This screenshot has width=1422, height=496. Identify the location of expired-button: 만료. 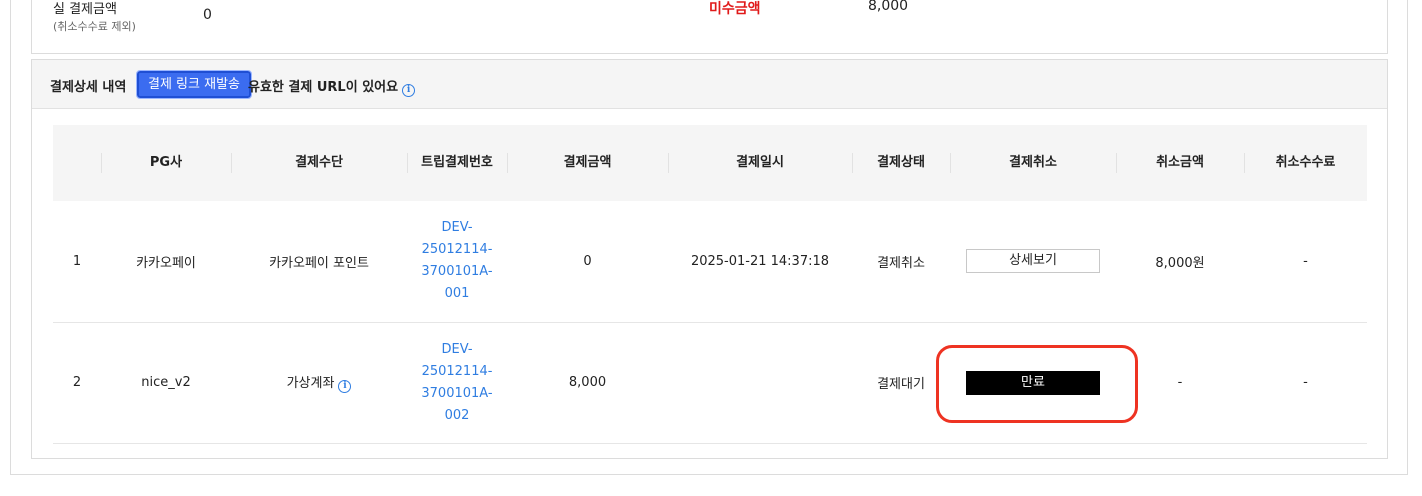
(1033, 382).